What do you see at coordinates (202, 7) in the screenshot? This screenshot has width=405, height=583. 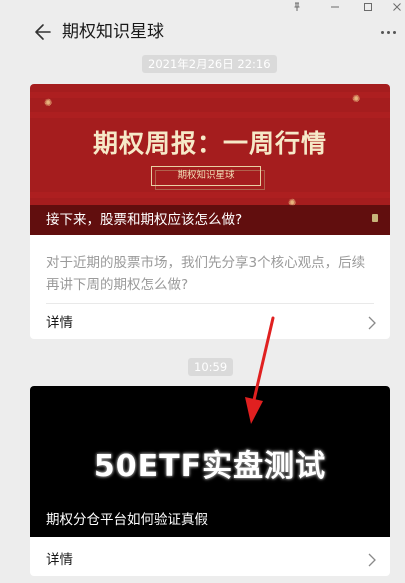 I see `window-titlebar` at bounding box center [202, 7].